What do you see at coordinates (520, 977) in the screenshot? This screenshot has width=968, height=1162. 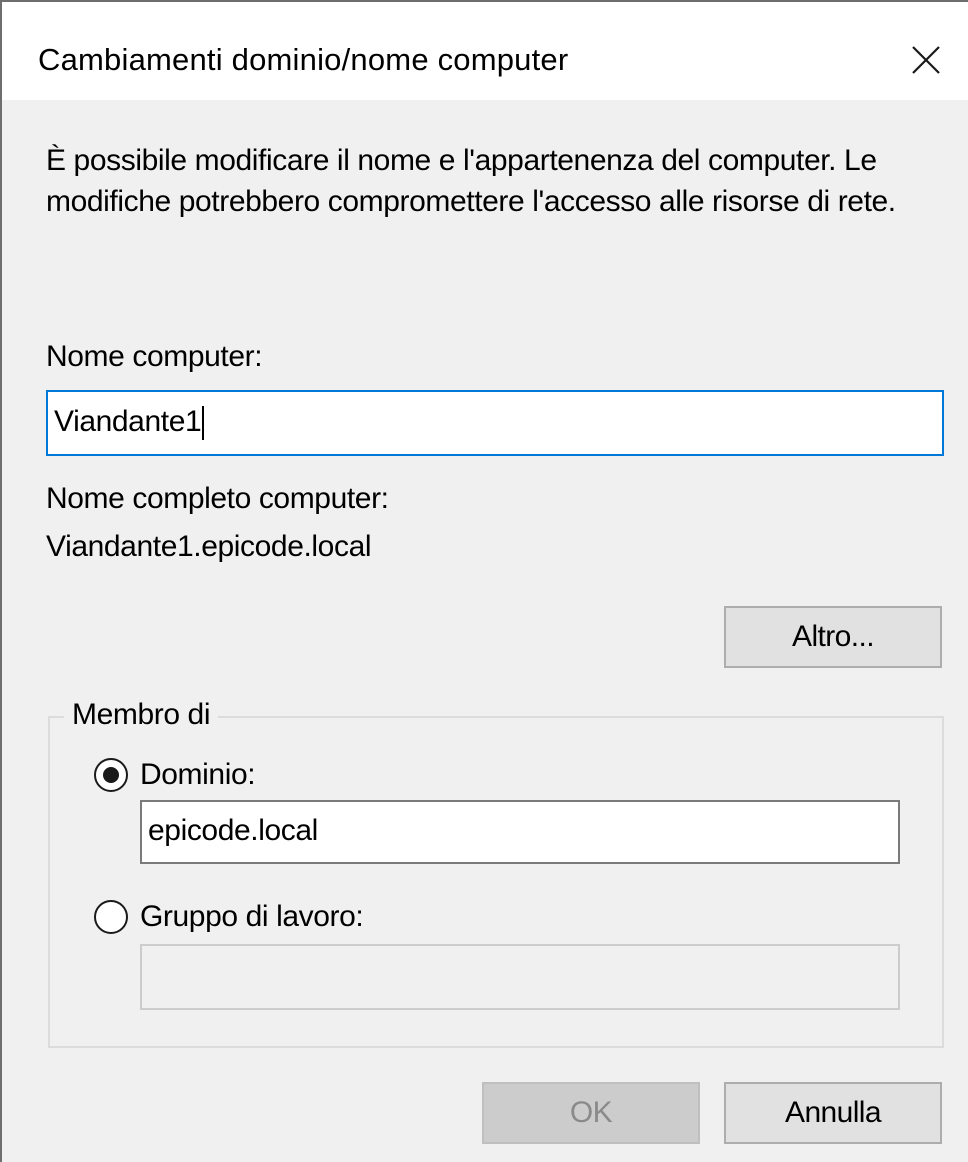 I see `workgroup-input` at bounding box center [520, 977].